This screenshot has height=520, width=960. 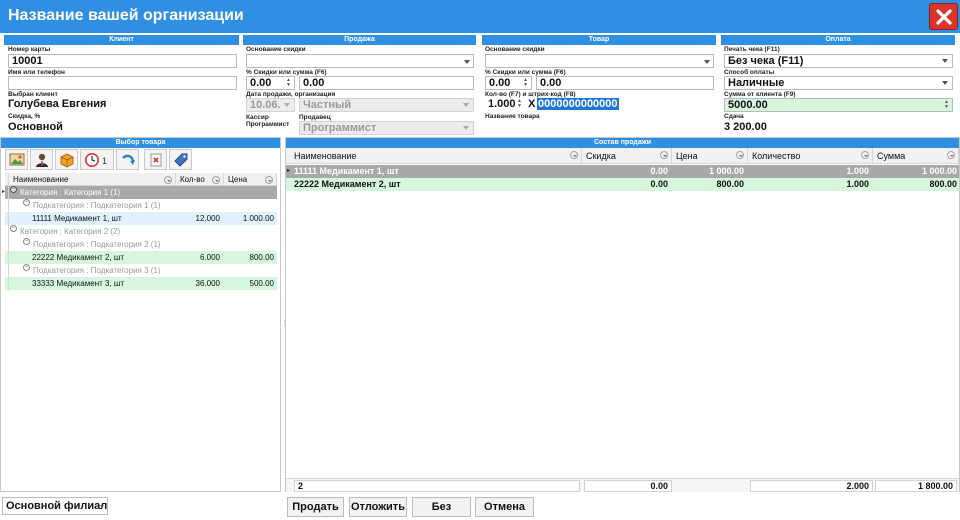 What do you see at coordinates (55, 506) in the screenshot?
I see `branch-select: Основной филиал` at bounding box center [55, 506].